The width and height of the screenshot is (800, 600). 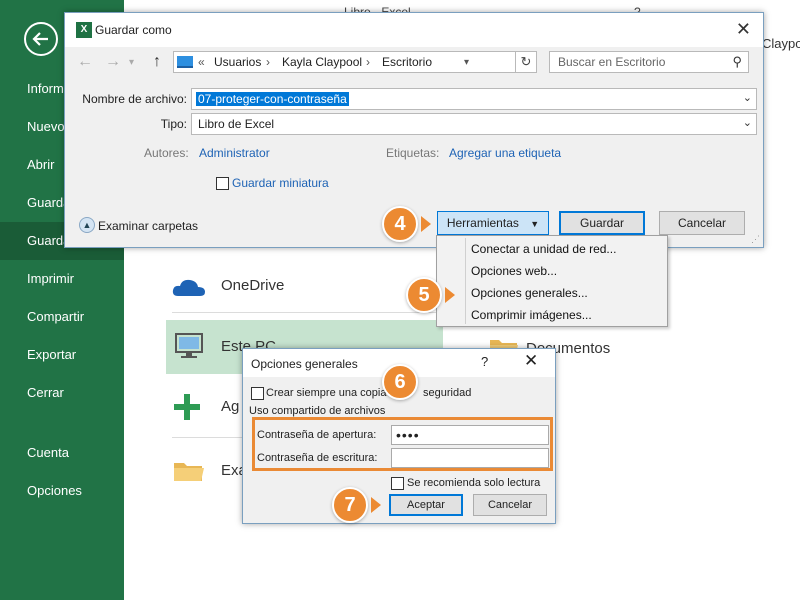 What do you see at coordinates (322, 62) in the screenshot?
I see `breadcrumb-item: Kayla Claypool` at bounding box center [322, 62].